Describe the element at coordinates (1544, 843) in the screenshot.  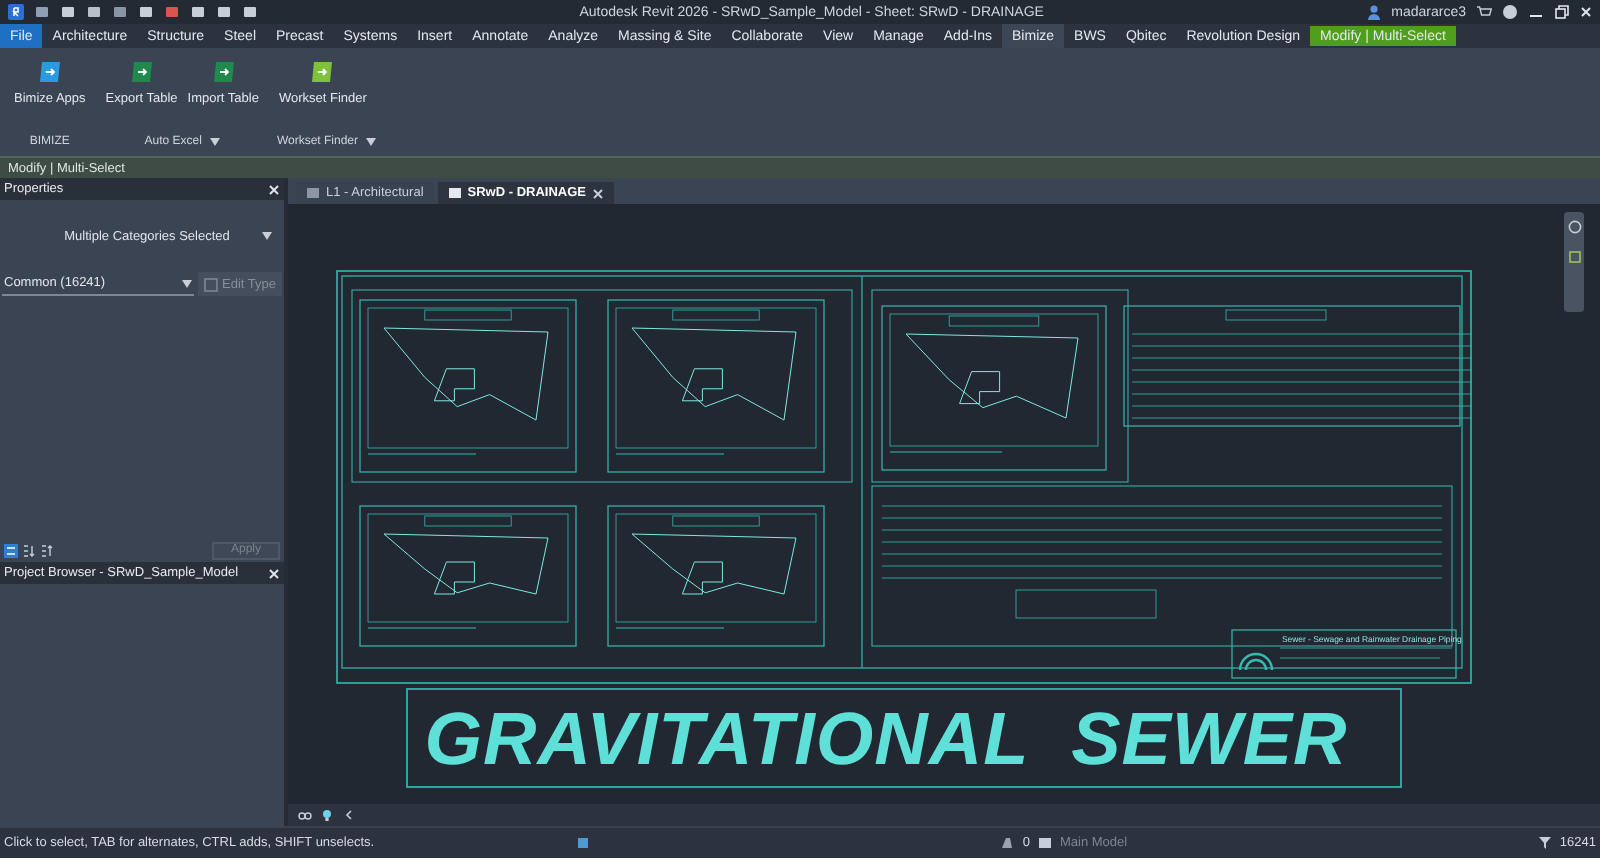
I see `filter-icon` at that location.